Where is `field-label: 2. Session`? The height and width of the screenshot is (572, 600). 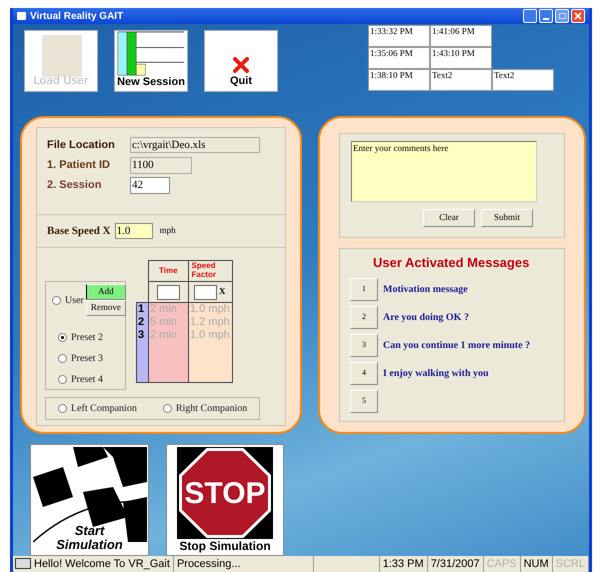
field-label: 2. Session is located at coordinates (74, 185).